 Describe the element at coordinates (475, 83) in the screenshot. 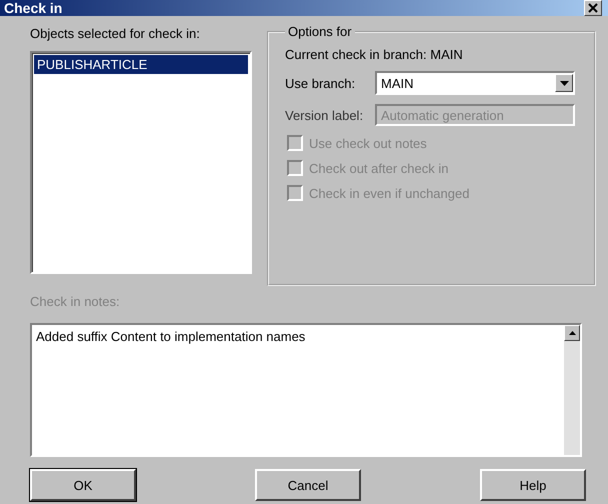

I see `branch-dropdown: MAIN` at that location.